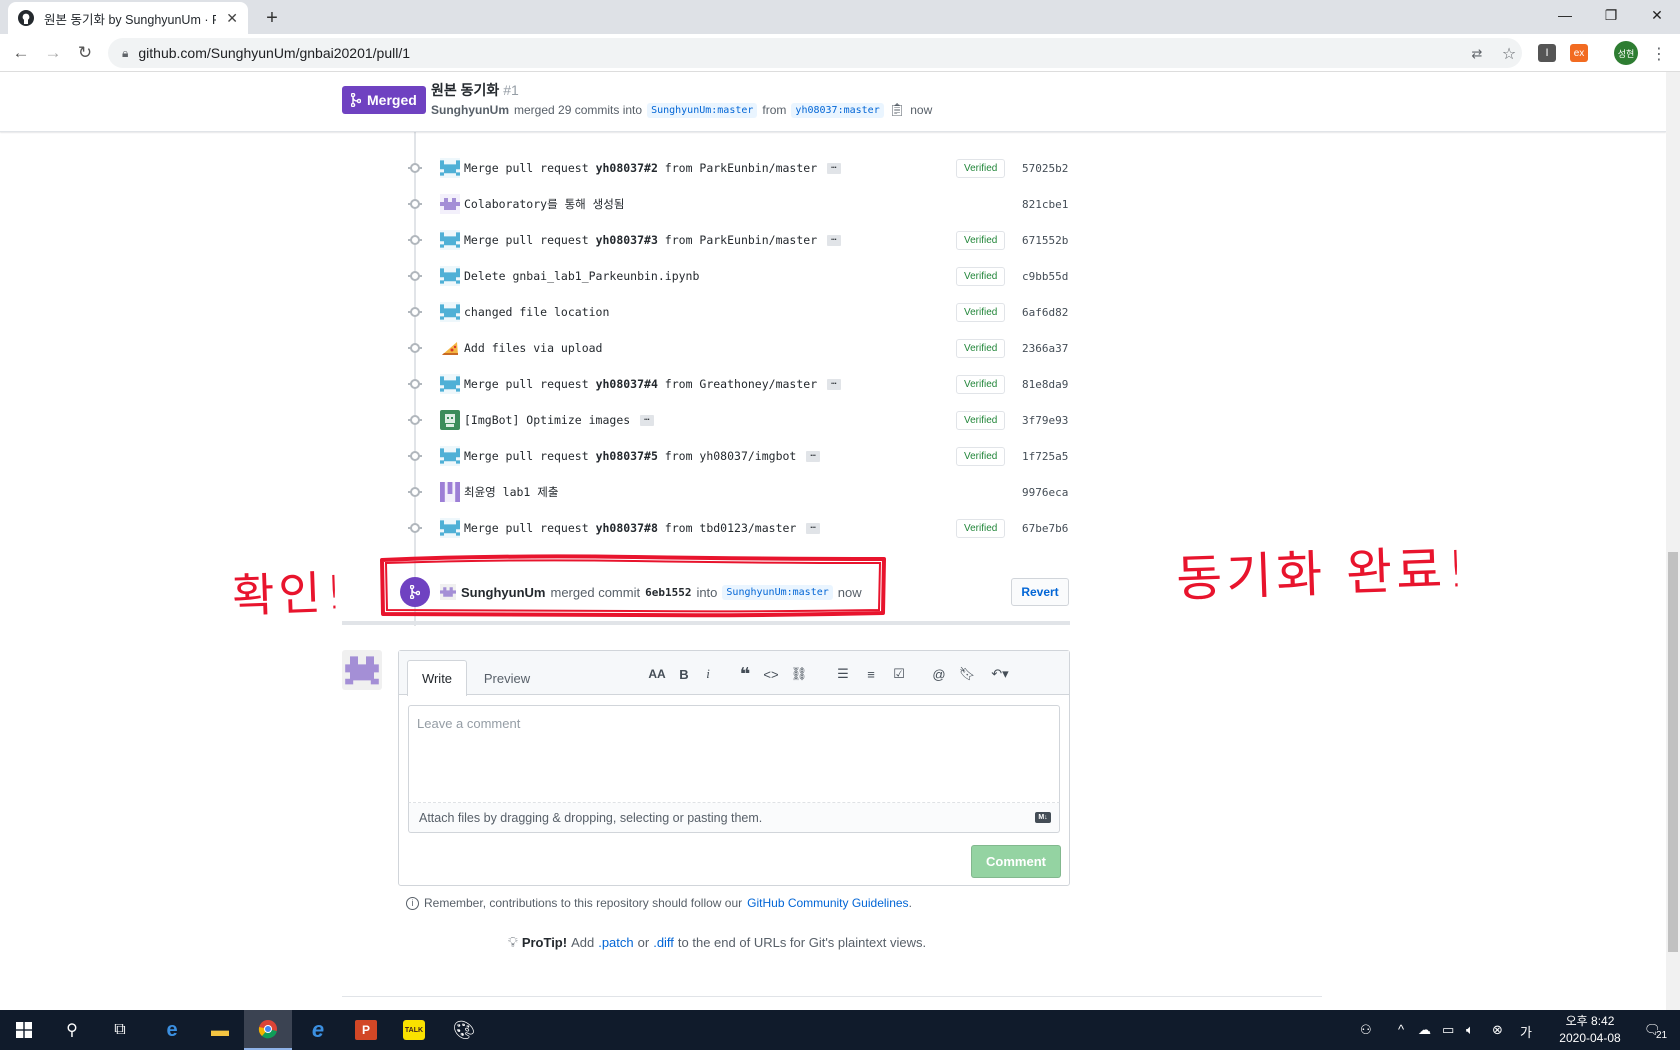 The width and height of the screenshot is (1680, 1050). I want to click on bulleted-list-icon: ☰, so click(843, 674).